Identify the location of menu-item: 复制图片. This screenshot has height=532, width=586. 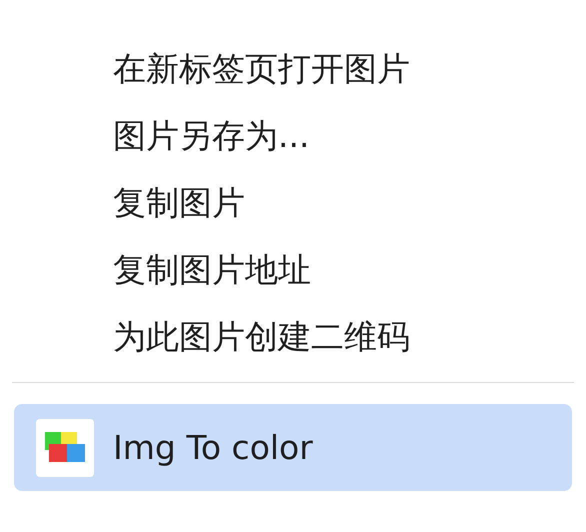
(293, 203).